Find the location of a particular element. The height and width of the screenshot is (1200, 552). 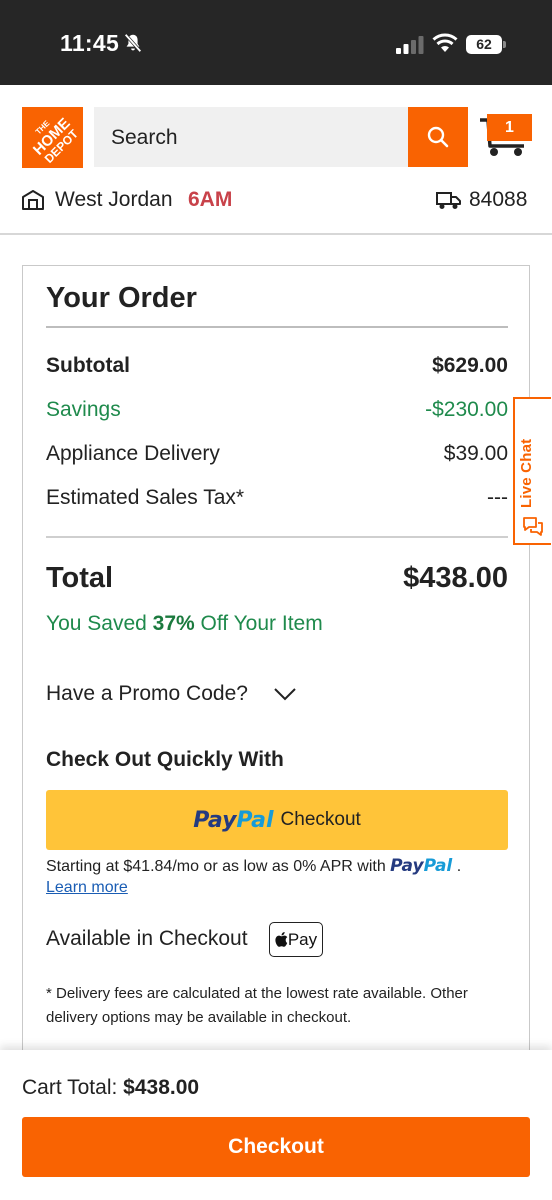

cart-count-badge: 1 is located at coordinates (509, 127).